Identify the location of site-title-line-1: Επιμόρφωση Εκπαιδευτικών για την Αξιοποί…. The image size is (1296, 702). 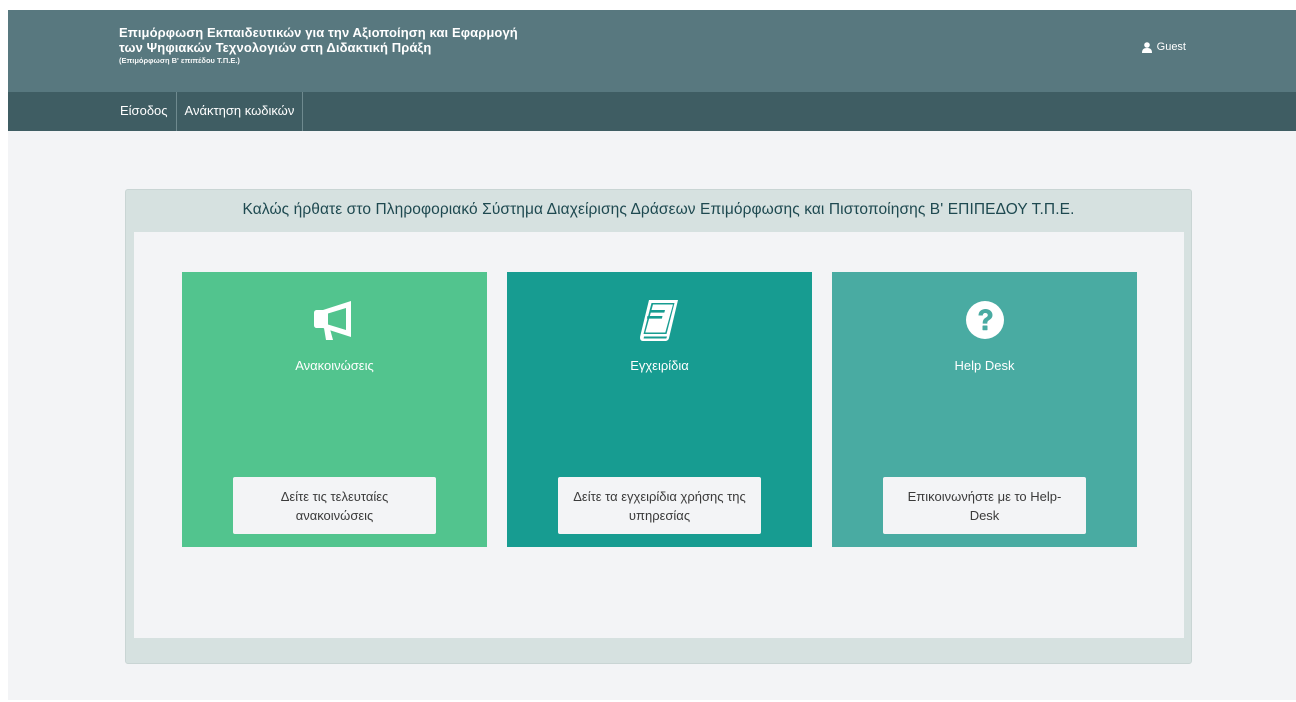
(318, 32).